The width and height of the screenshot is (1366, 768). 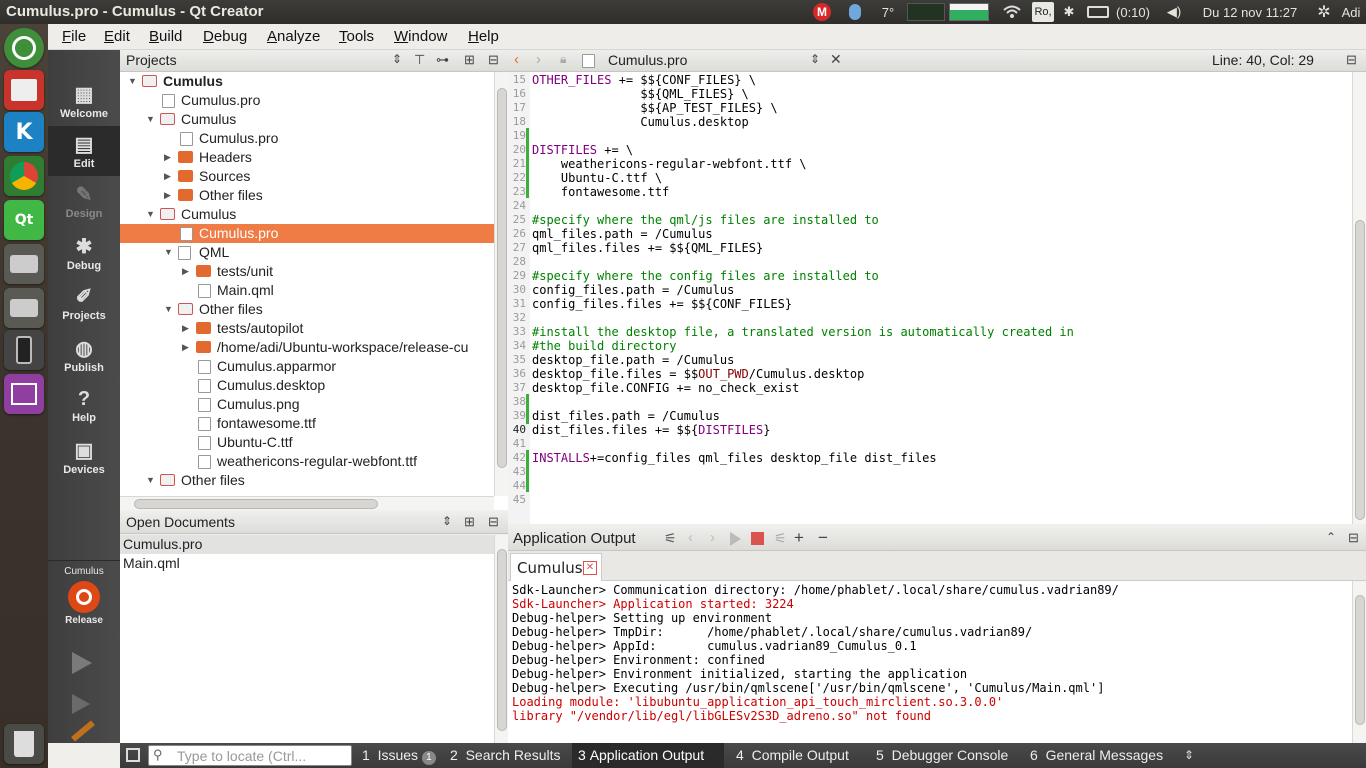 I want to click on output-scrollbar, so click(x=1359, y=662).